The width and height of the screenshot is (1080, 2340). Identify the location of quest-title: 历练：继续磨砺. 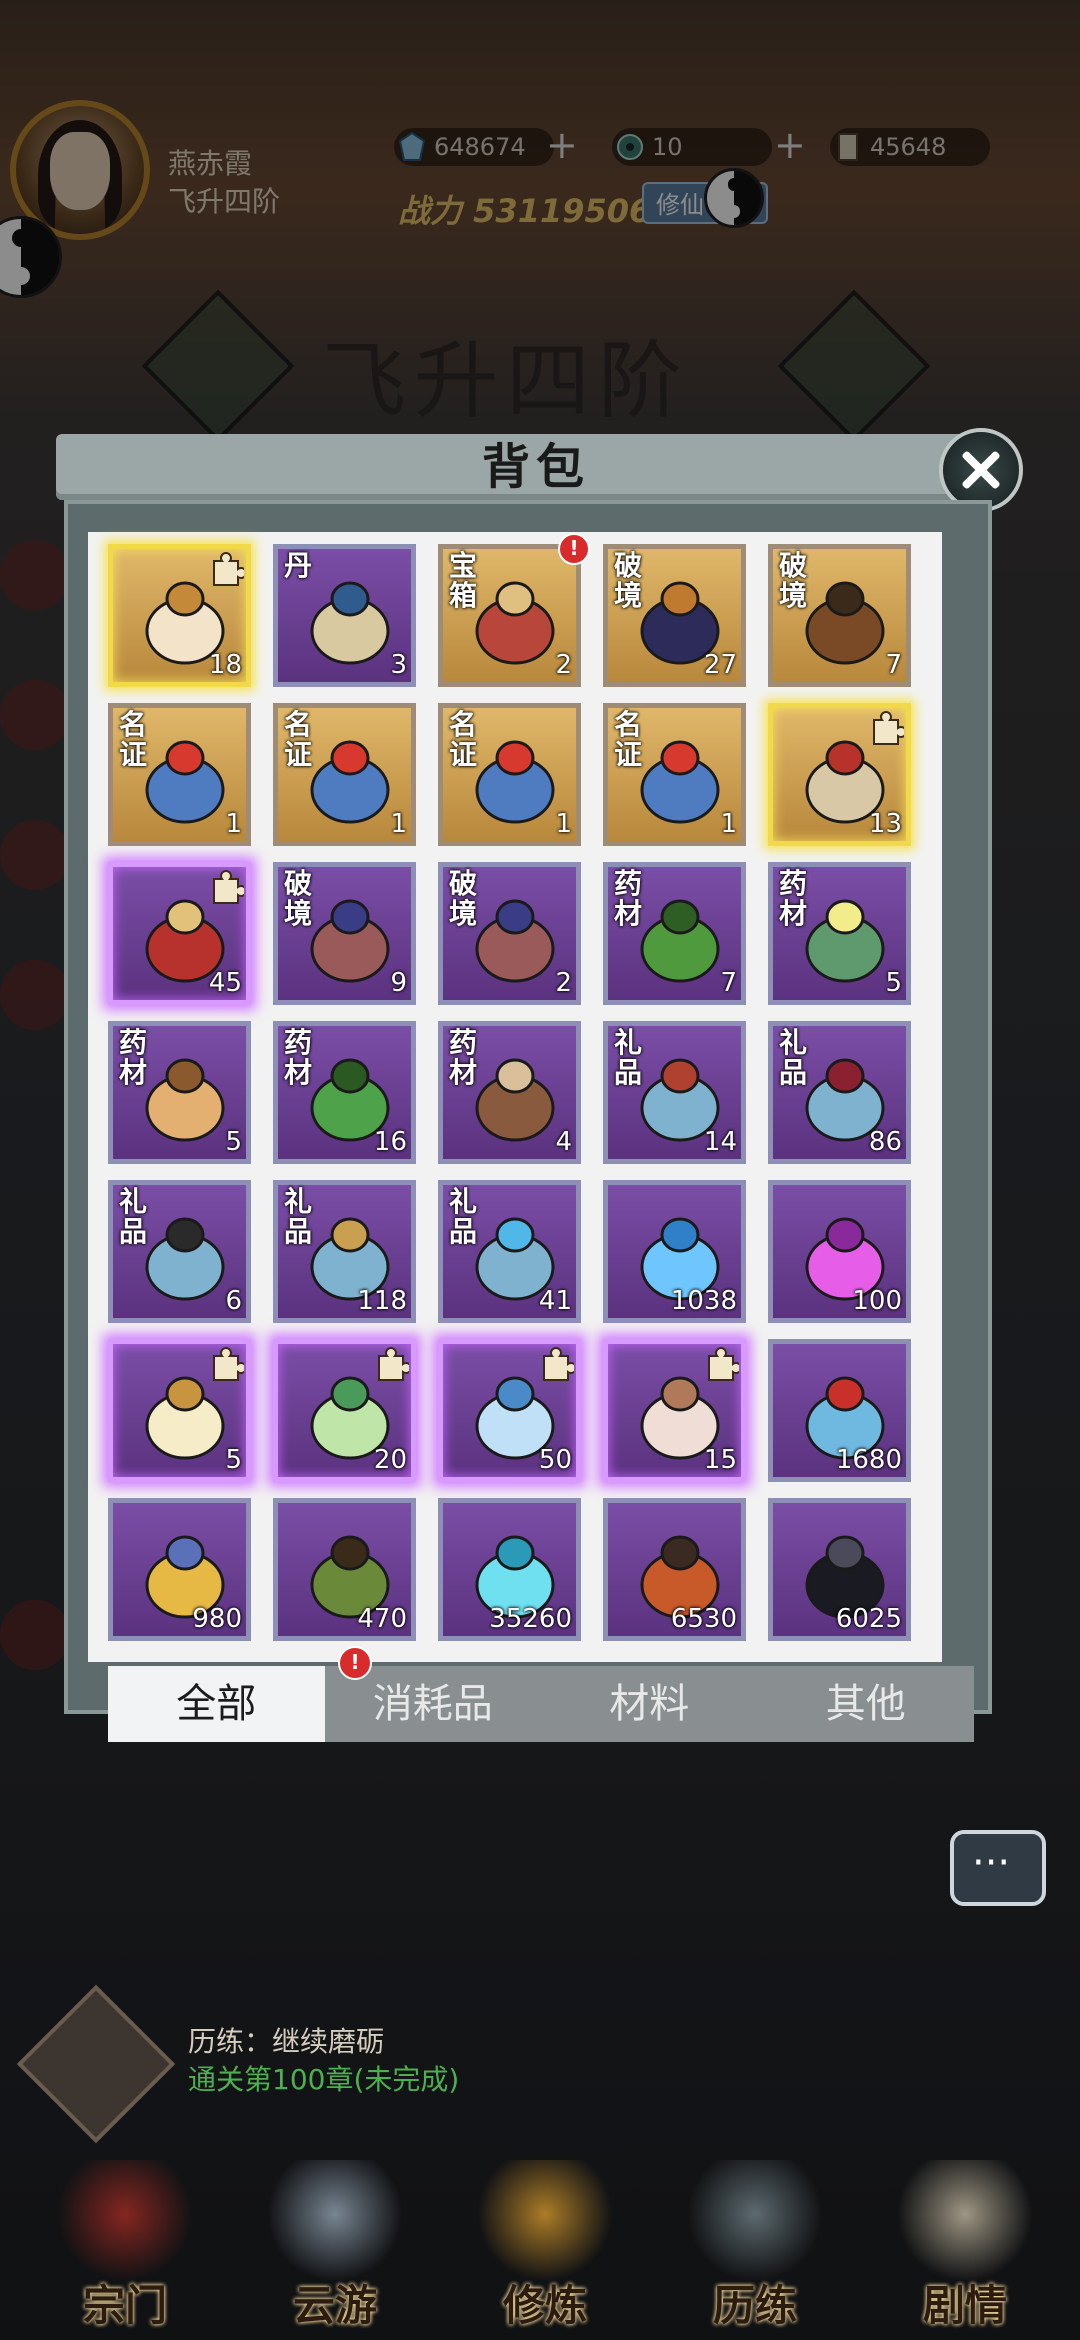
(286, 2041).